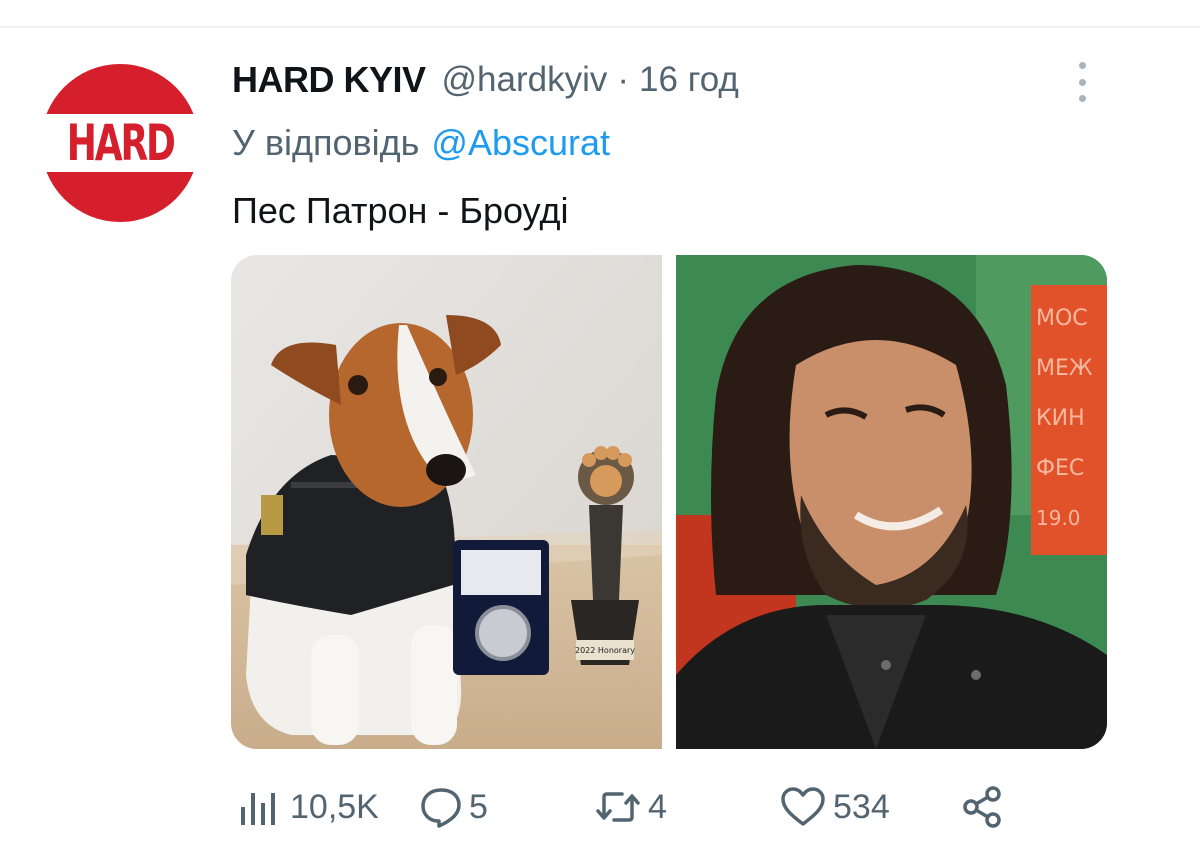 The width and height of the screenshot is (1200, 867). I want to click on share-icon, so click(982, 807).